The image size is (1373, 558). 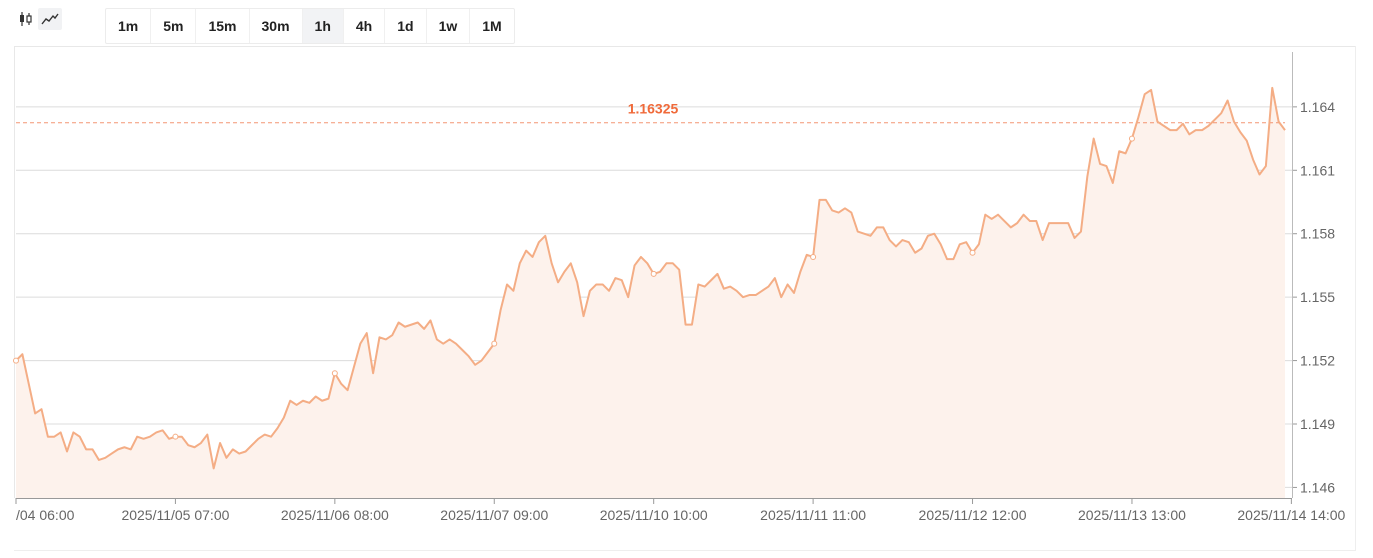 I want to click on interval-1h-button: 1h, so click(x=323, y=26).